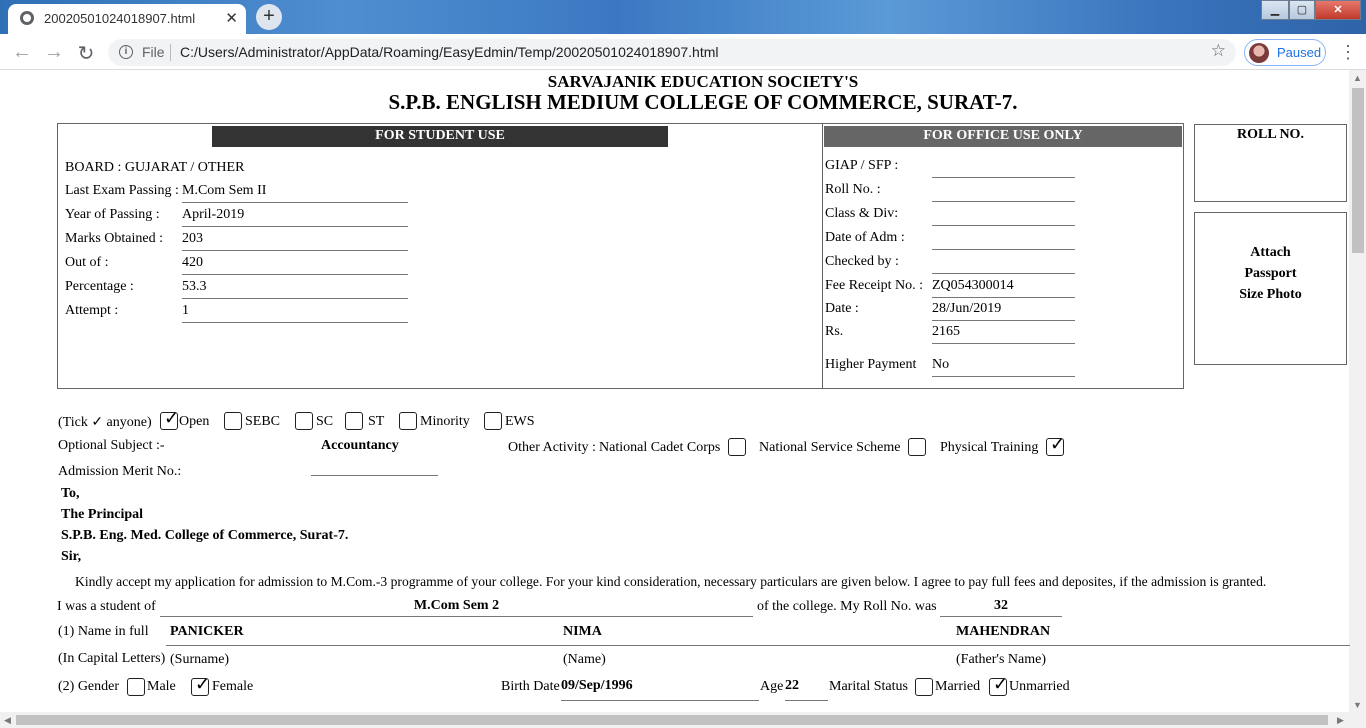 Image resolution: width=1366 pixels, height=728 pixels. What do you see at coordinates (102, 514) in the screenshot?
I see `principal-line: The Principal` at bounding box center [102, 514].